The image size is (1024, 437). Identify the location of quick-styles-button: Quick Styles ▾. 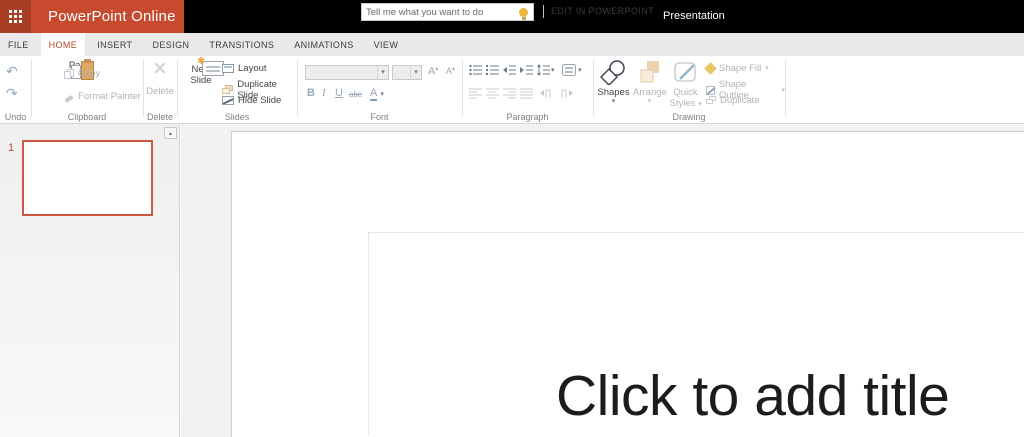
(685, 88).